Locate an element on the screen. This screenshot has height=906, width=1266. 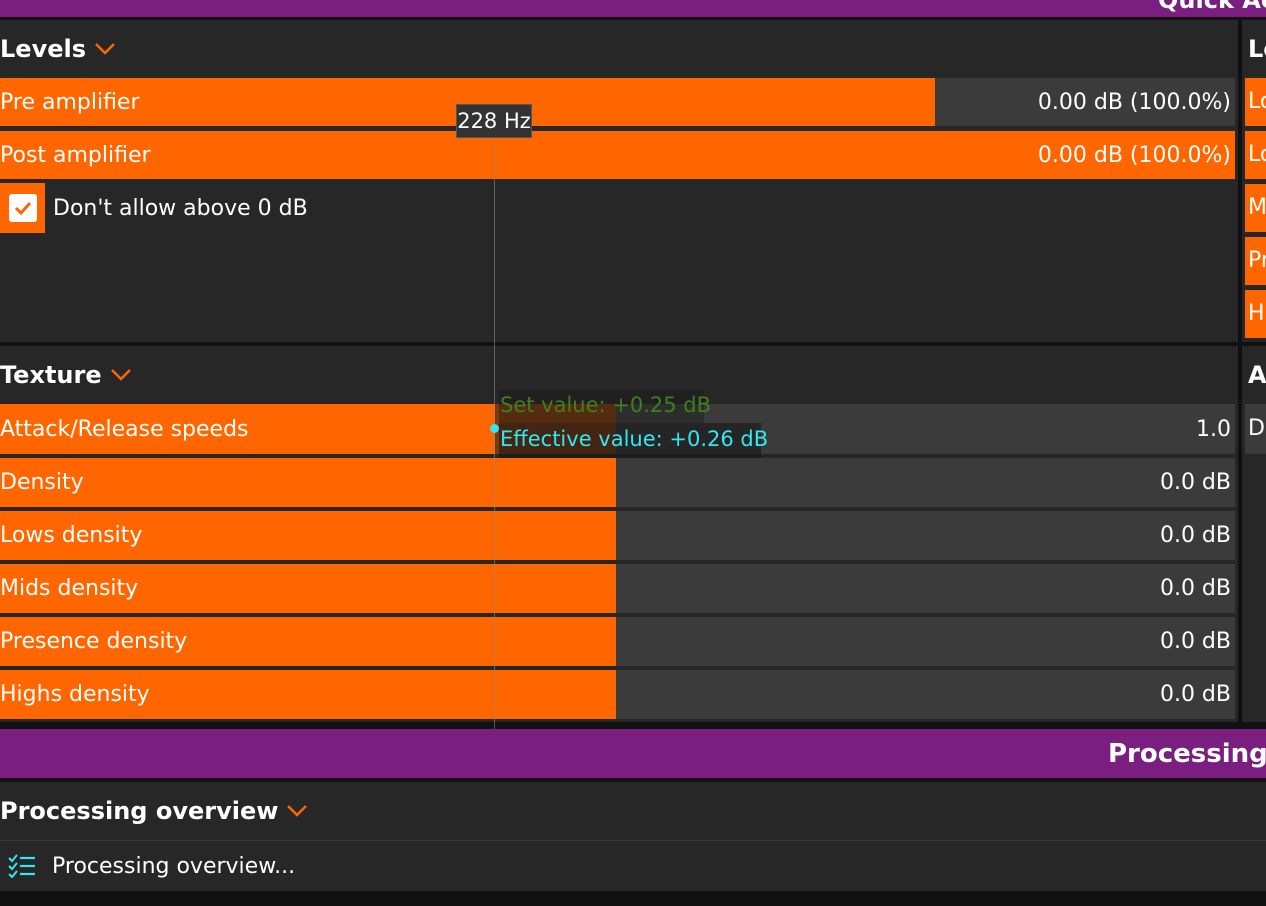
processing-header-title: Processing c is located at coordinates (1187, 754).